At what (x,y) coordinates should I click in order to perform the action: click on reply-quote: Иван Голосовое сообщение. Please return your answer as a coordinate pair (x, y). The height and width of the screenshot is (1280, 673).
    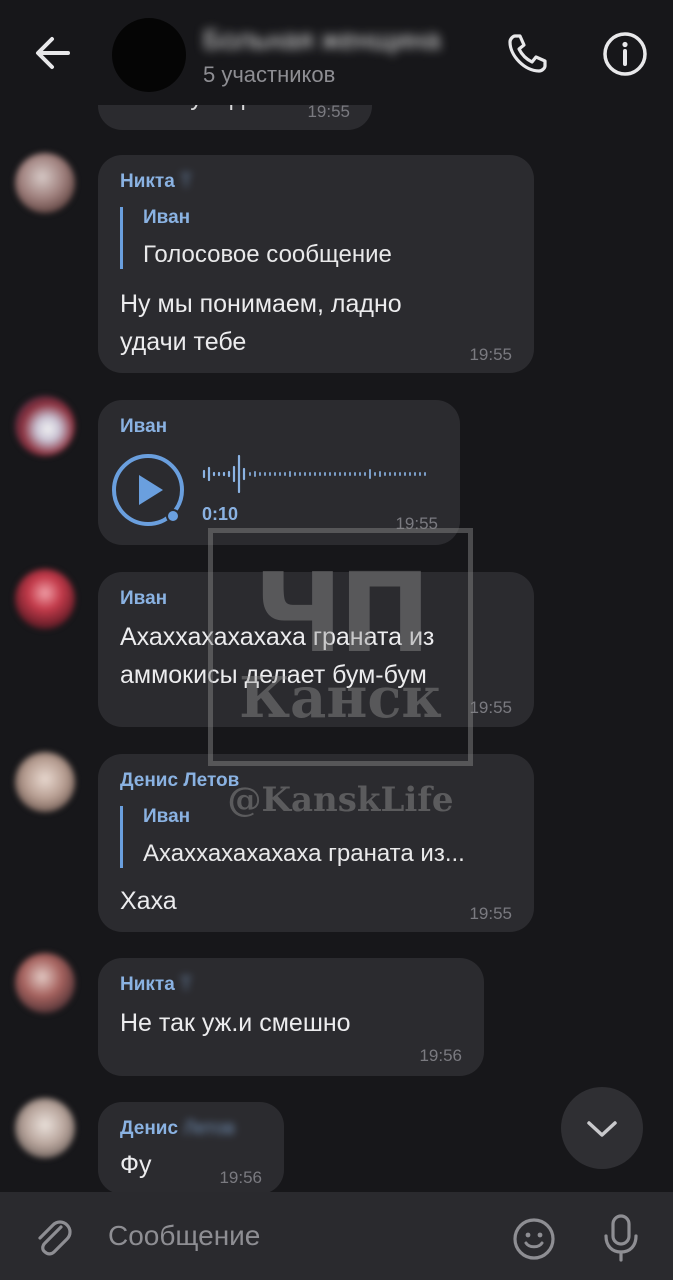
    Looking at the image, I should click on (256, 238).